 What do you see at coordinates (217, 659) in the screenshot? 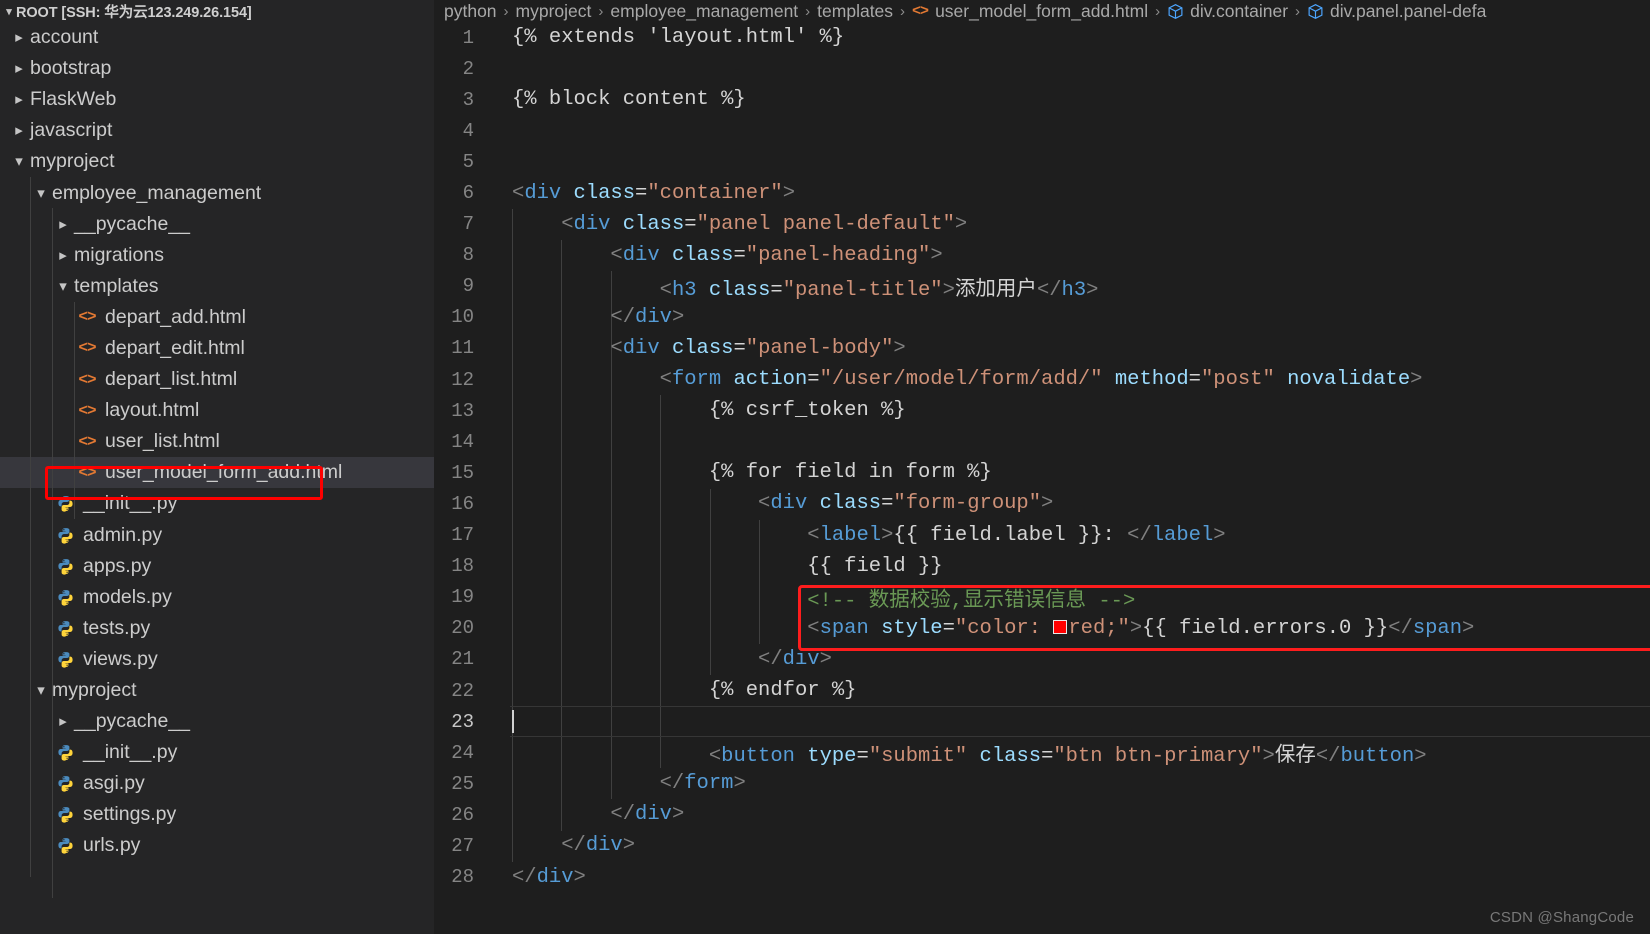
I see `sidebar-item-views-py: views.py` at bounding box center [217, 659].